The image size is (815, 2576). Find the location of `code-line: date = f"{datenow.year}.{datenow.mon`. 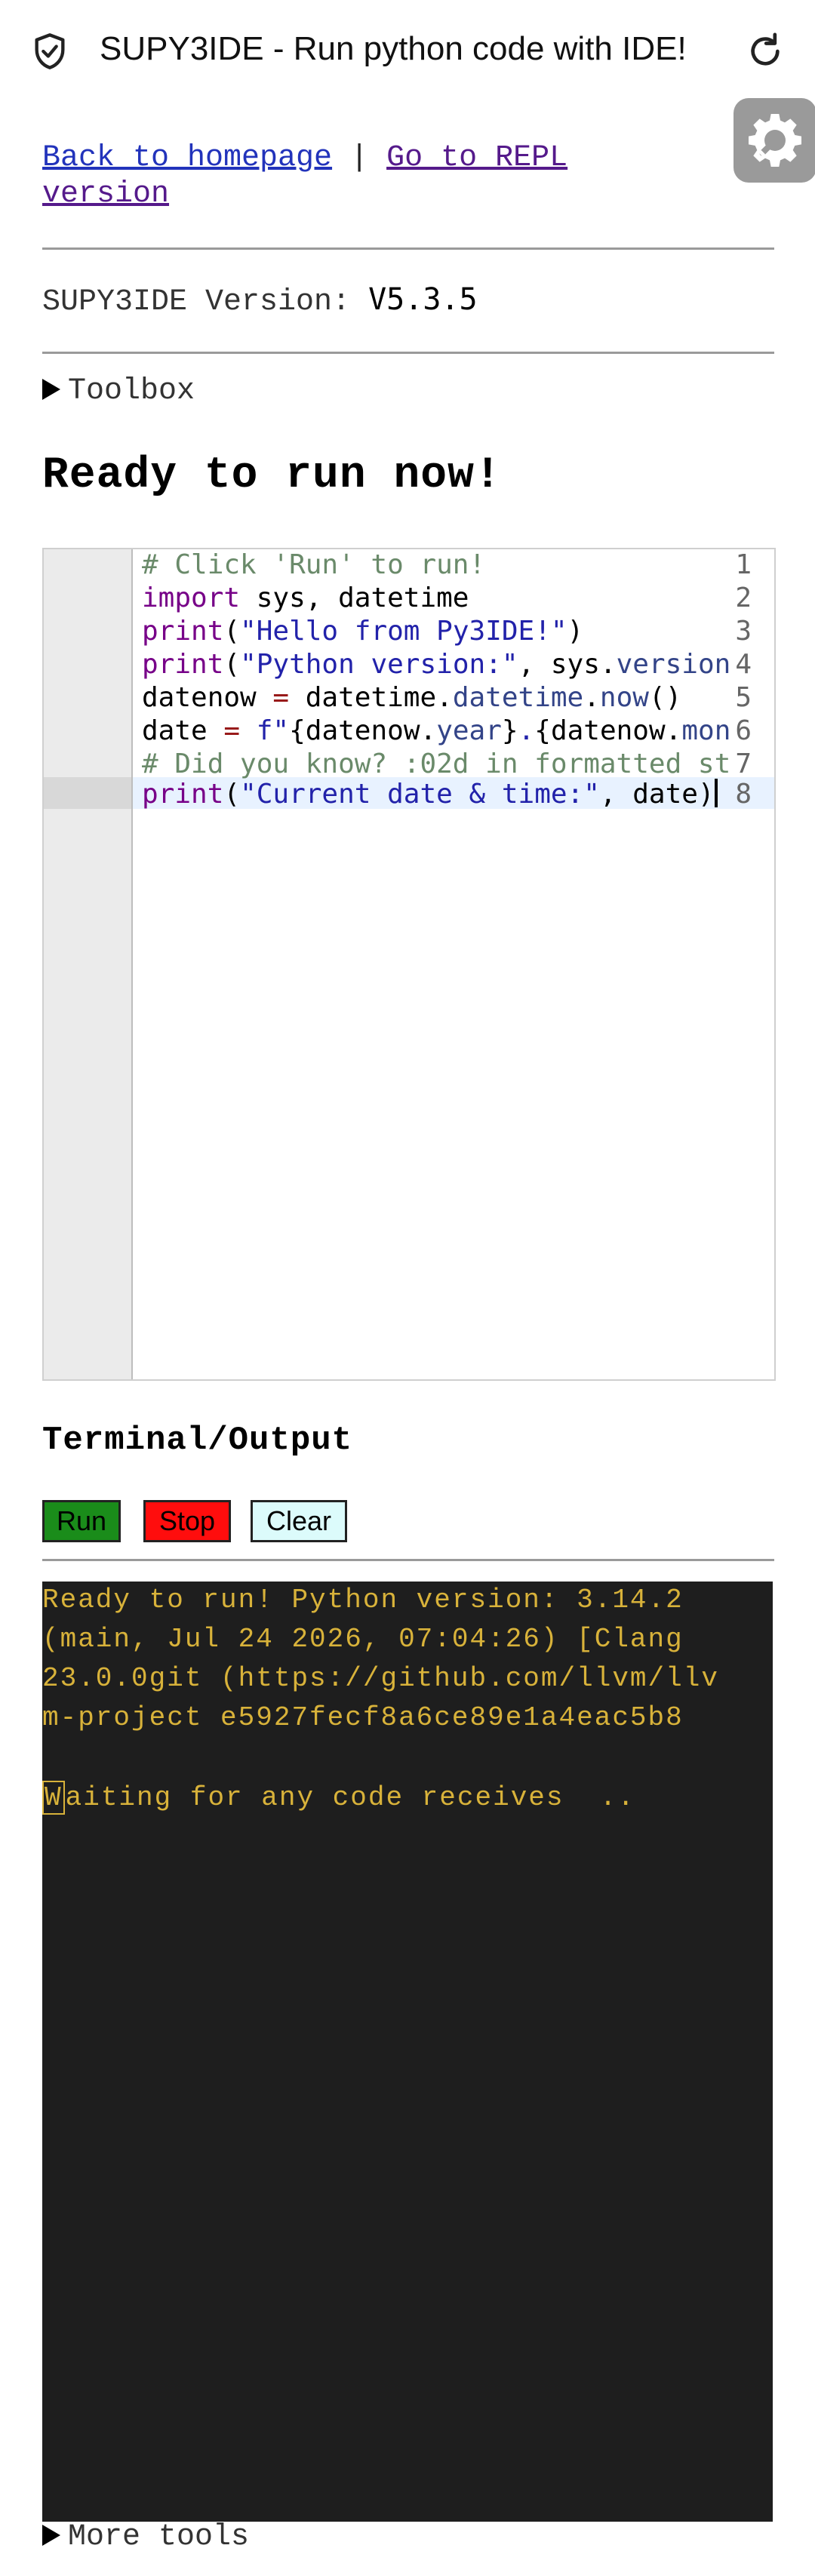

code-line: date = f"{datenow.year}.{datenow.mon is located at coordinates (436, 730).